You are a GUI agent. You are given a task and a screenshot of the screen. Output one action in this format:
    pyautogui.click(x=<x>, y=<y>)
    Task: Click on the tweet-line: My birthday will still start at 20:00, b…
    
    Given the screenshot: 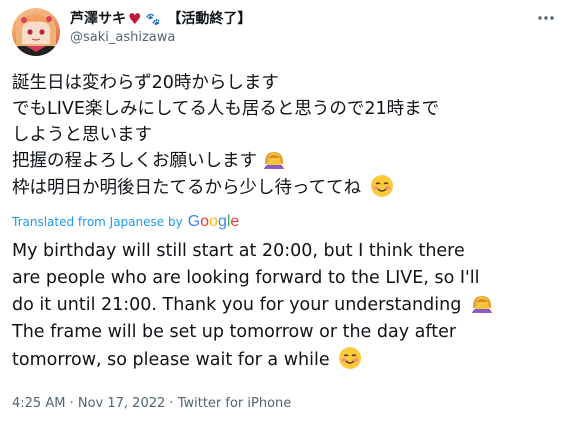 What is the action you would take?
    pyautogui.click(x=238, y=251)
    